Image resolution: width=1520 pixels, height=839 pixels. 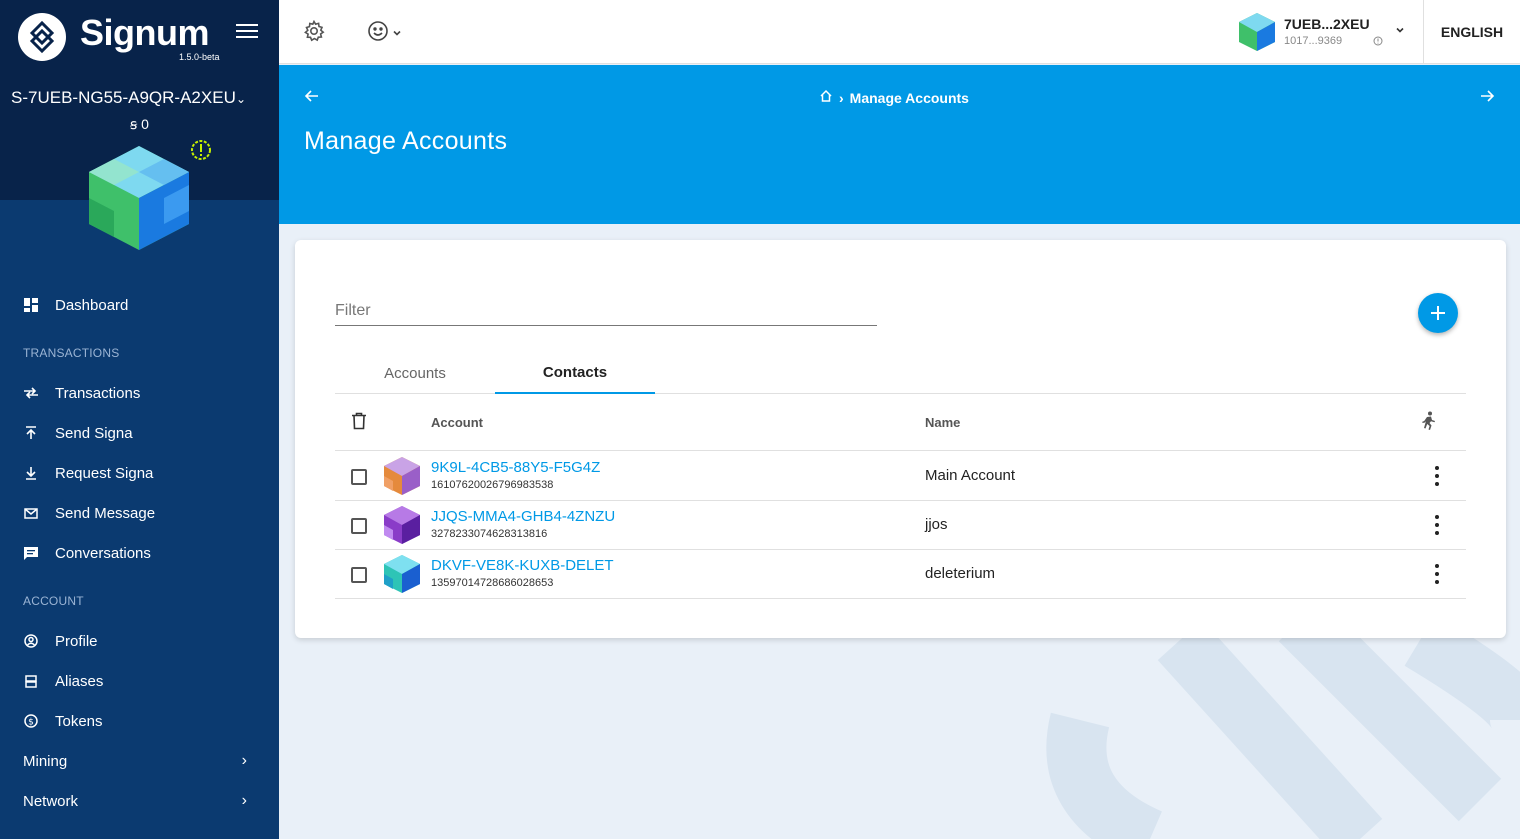 What do you see at coordinates (523, 516) in the screenshot?
I see `contact-address: JJQS-MMA4-GHB4-4ZNZU` at bounding box center [523, 516].